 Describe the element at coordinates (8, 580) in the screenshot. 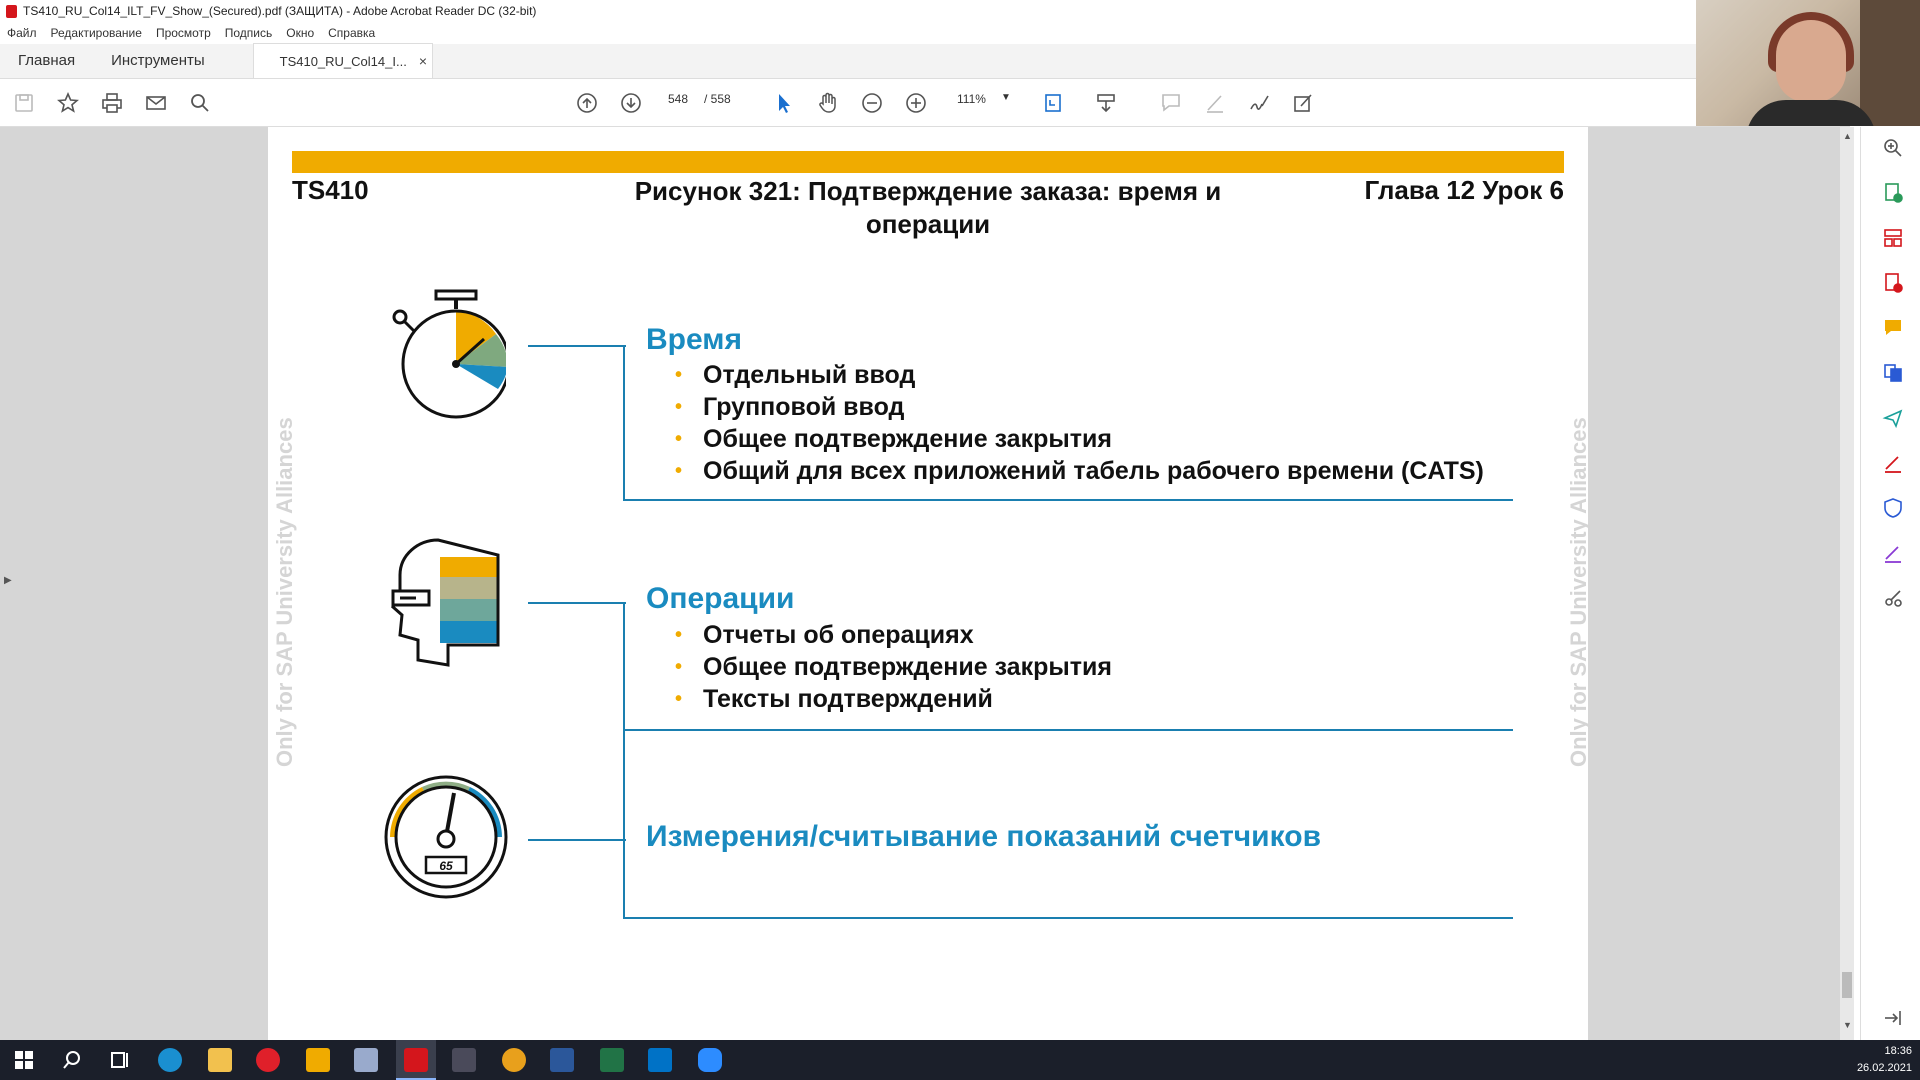

I see `left-panel-toggle-icon: ▶` at that location.